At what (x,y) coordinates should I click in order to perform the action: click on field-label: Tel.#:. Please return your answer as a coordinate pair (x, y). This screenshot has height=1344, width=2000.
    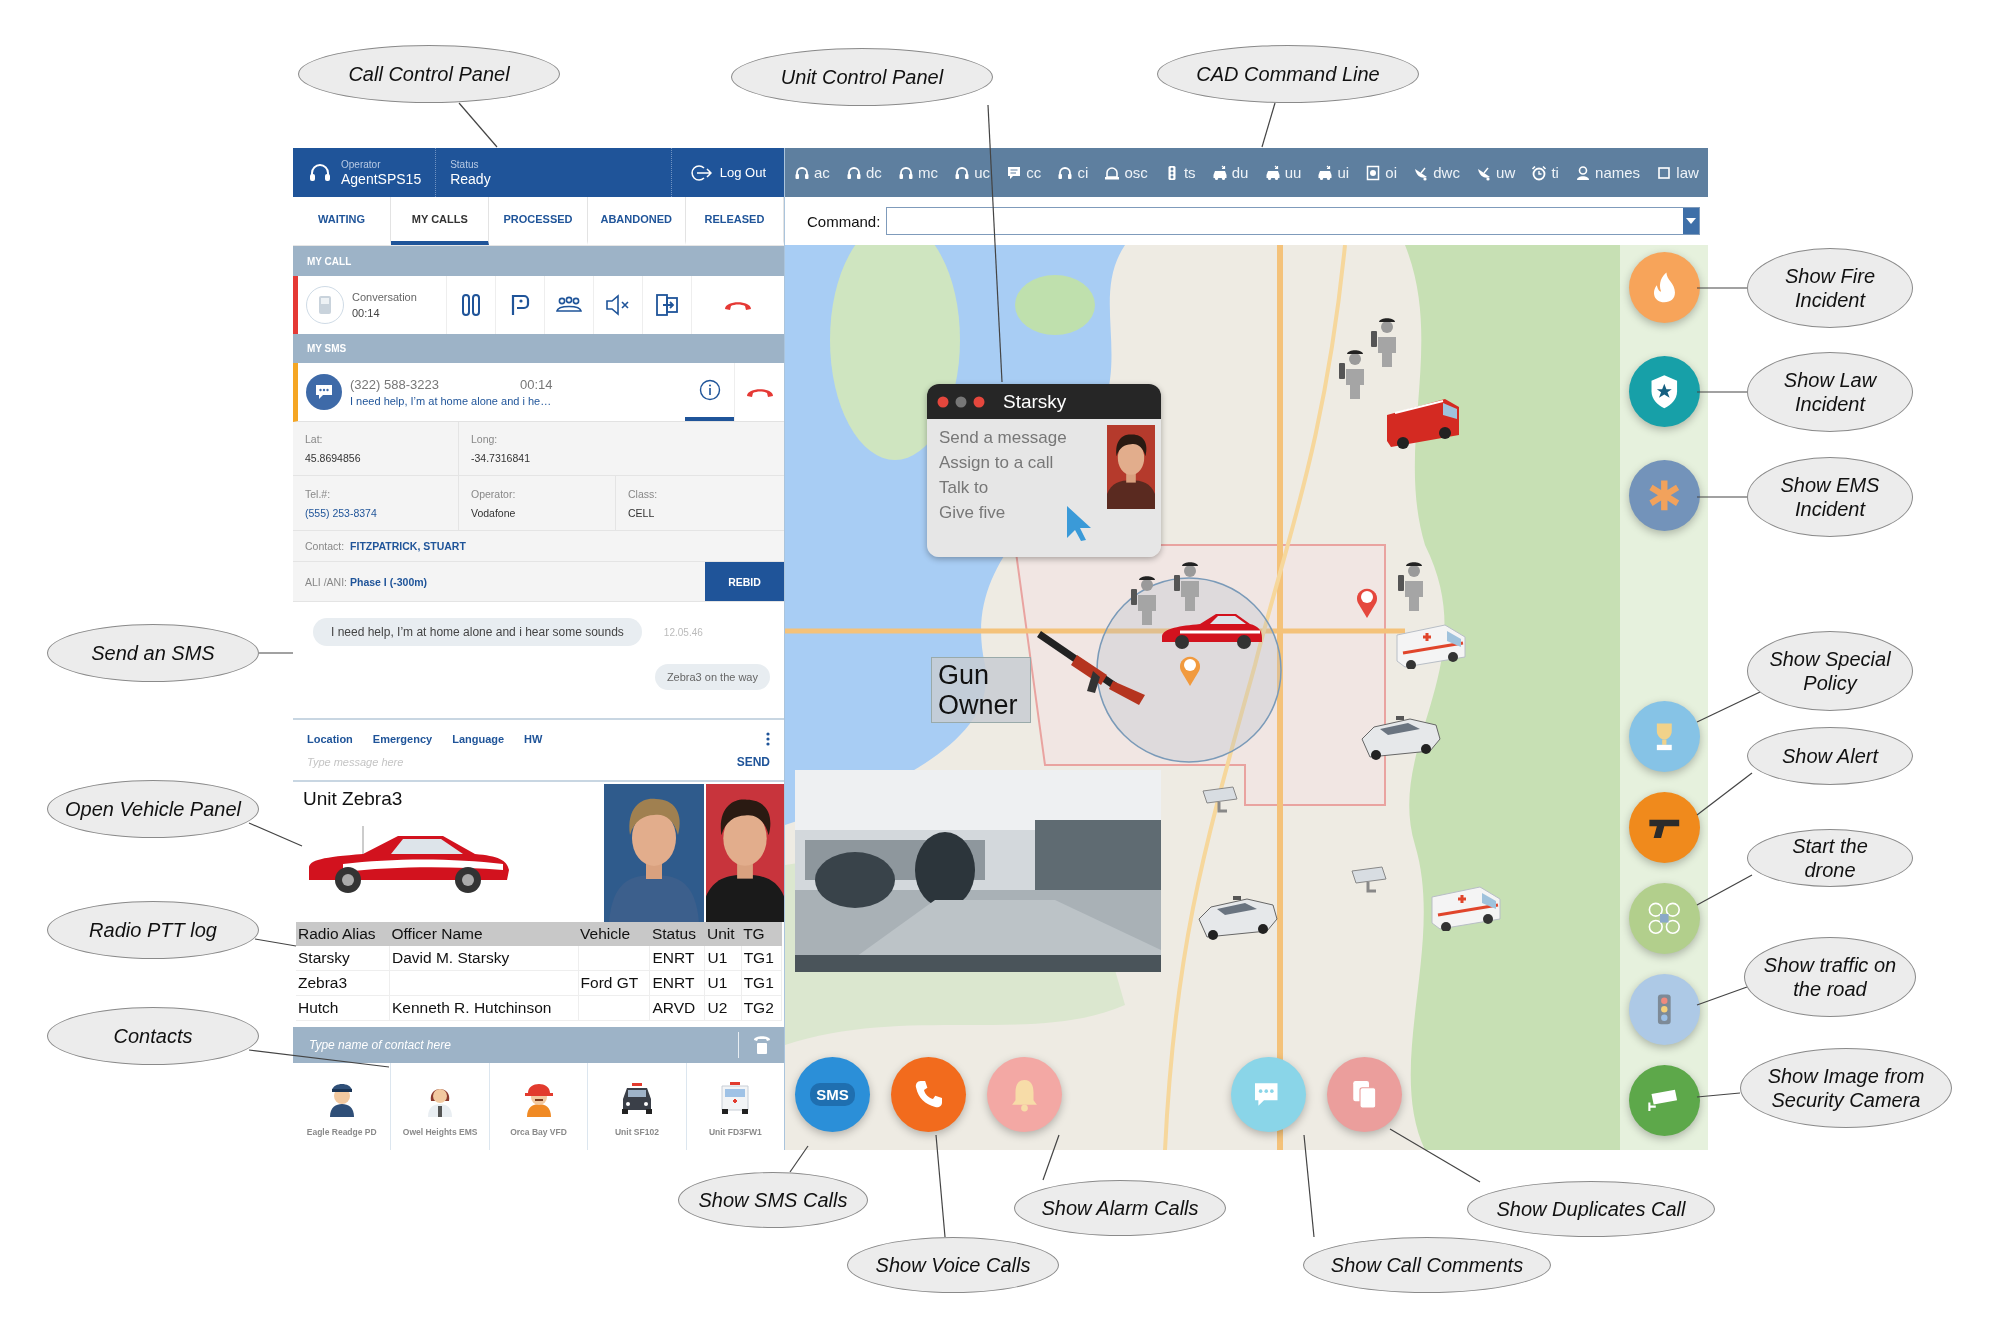
    Looking at the image, I should click on (318, 493).